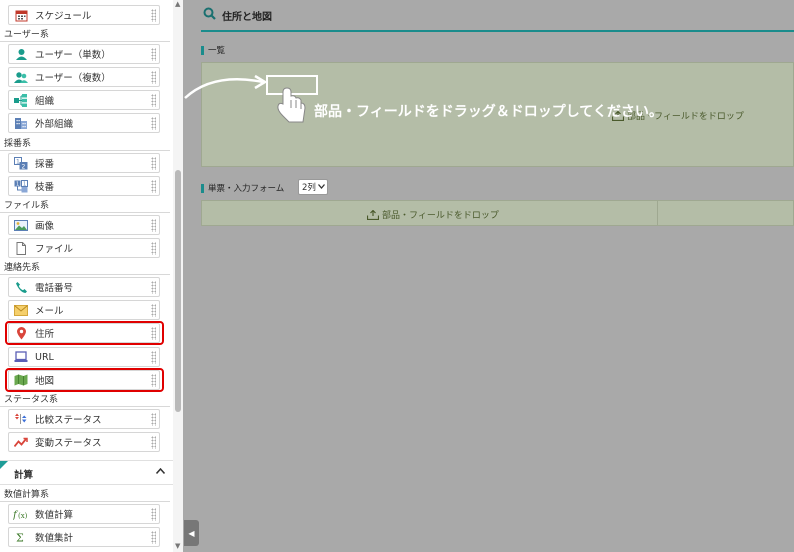 This screenshot has width=794, height=552. Describe the element at coordinates (21, 54) in the screenshot. I see `user-icon` at that location.